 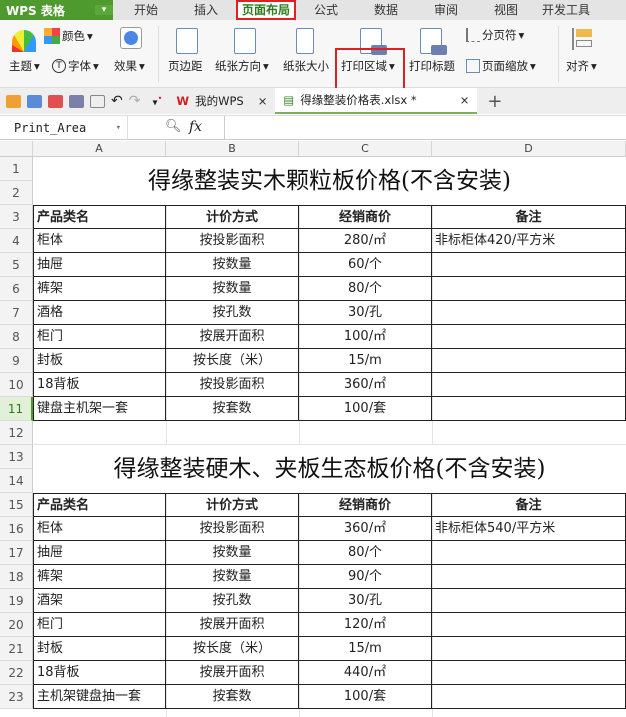 What do you see at coordinates (529, 241) in the screenshot?
I see `table-cell: 非标柜体420/平方米` at bounding box center [529, 241].